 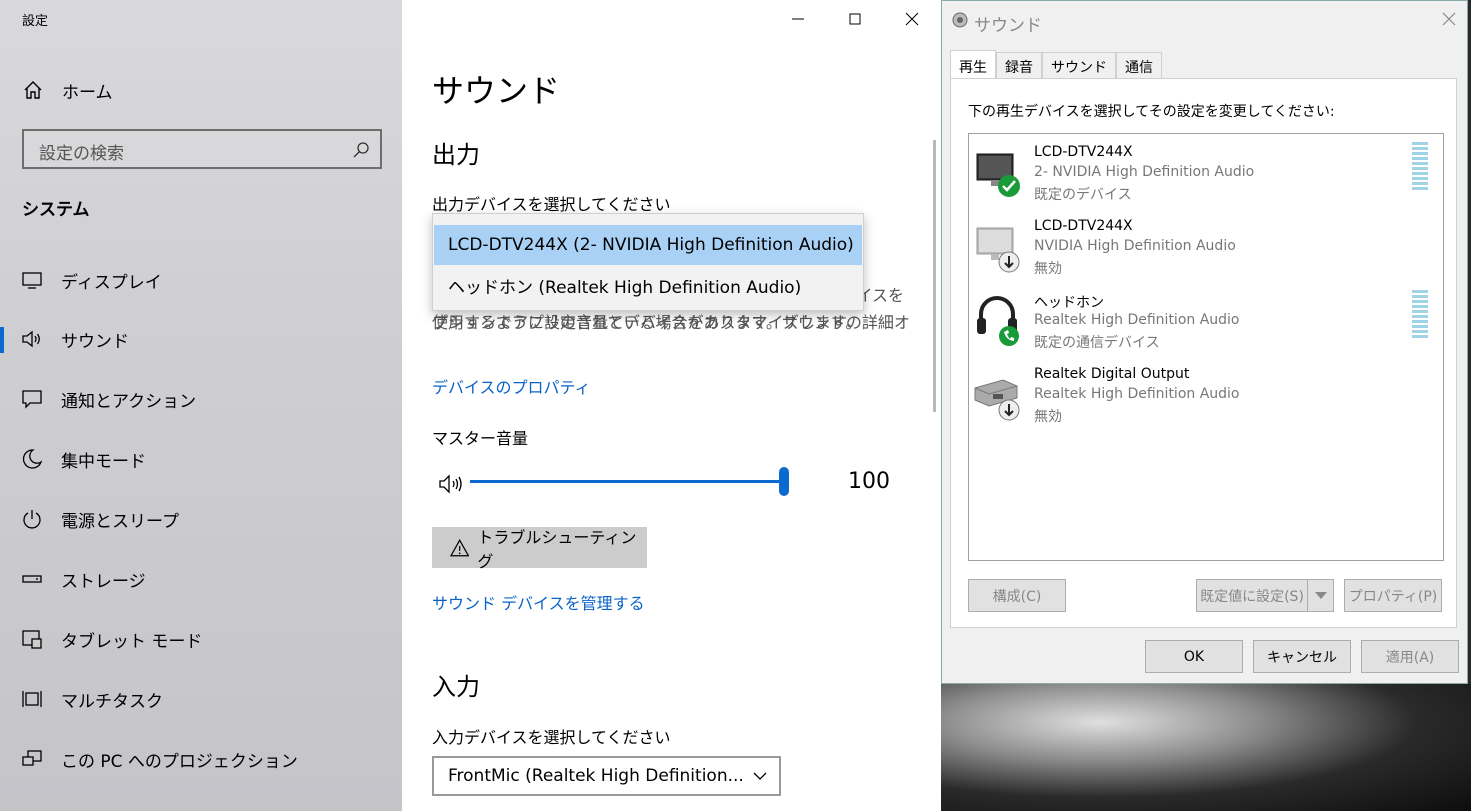 What do you see at coordinates (32, 459) in the screenshot?
I see `moon-icon` at bounding box center [32, 459].